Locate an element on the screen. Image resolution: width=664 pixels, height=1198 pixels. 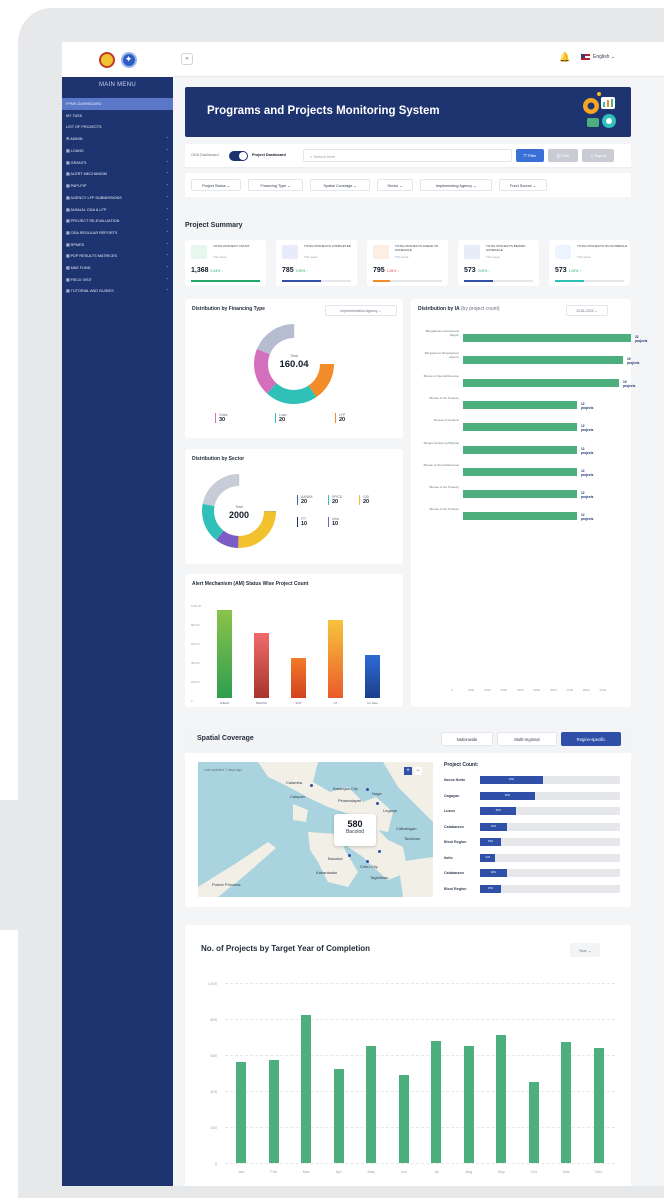
dashboard-toggle is located at coordinates (238, 156).